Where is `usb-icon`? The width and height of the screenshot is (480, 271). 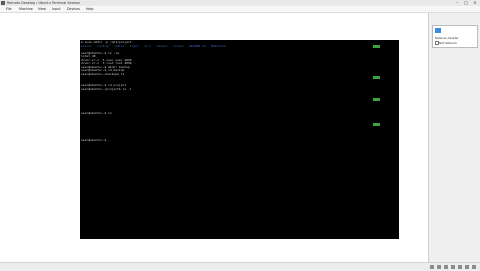
usb-icon is located at coordinates (446, 267).